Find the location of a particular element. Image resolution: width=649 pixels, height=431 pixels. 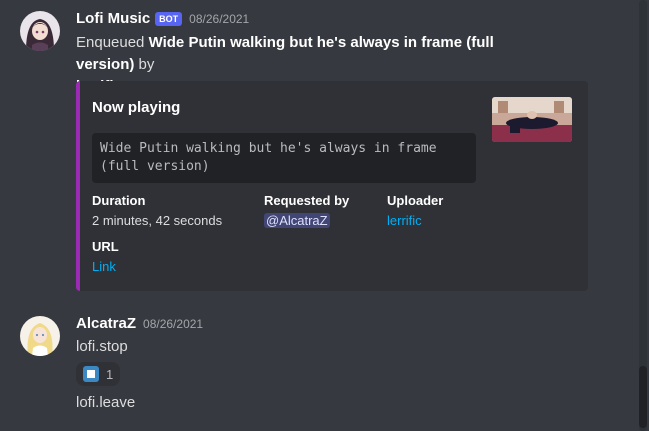

field-requested-label: Requested by is located at coordinates (307, 200).